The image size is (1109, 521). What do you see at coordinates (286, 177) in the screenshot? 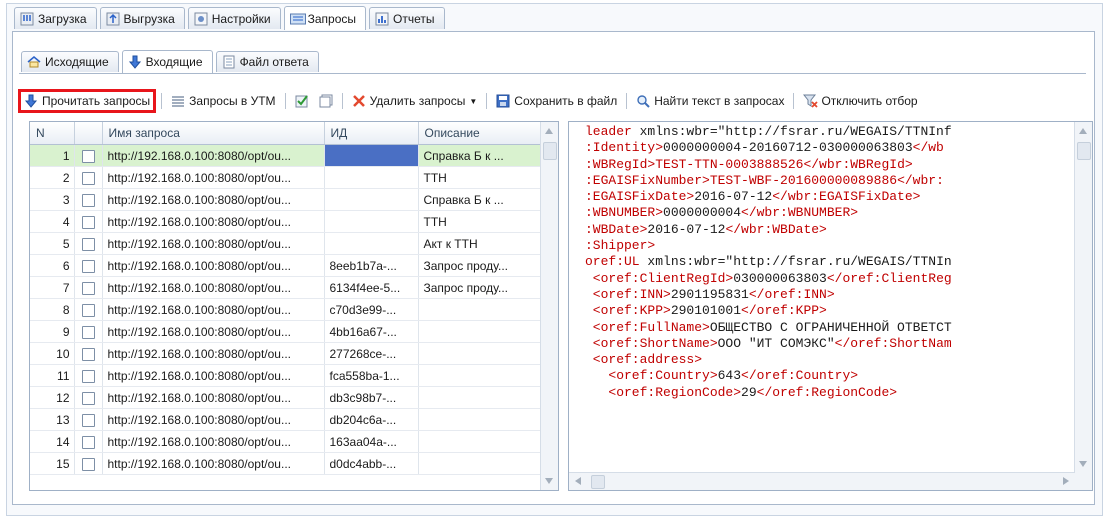
I see `table-row: 2 http://192.168.0.100:8080/opt/ou... ТТН` at bounding box center [286, 177].